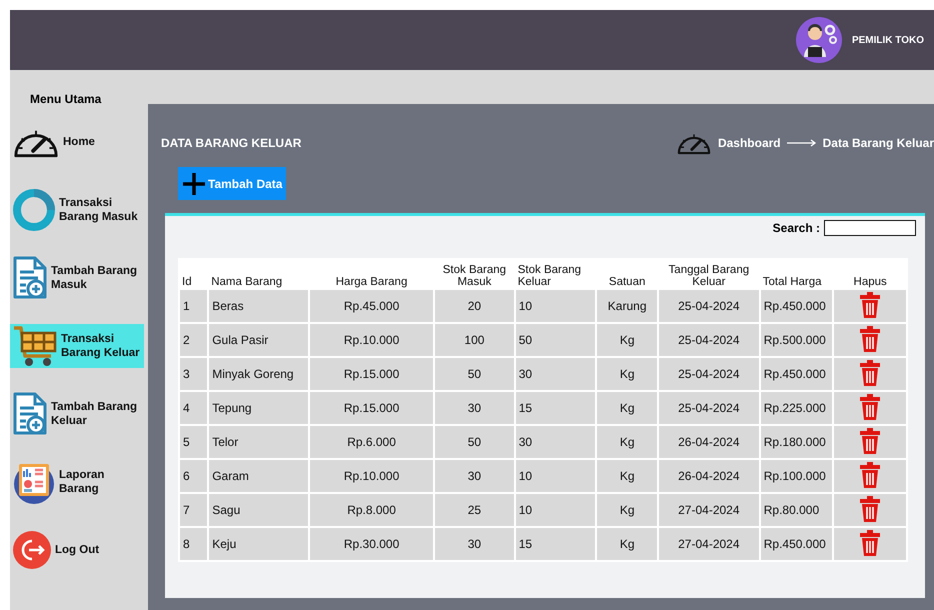  I want to click on search-label: Search :, so click(796, 228).